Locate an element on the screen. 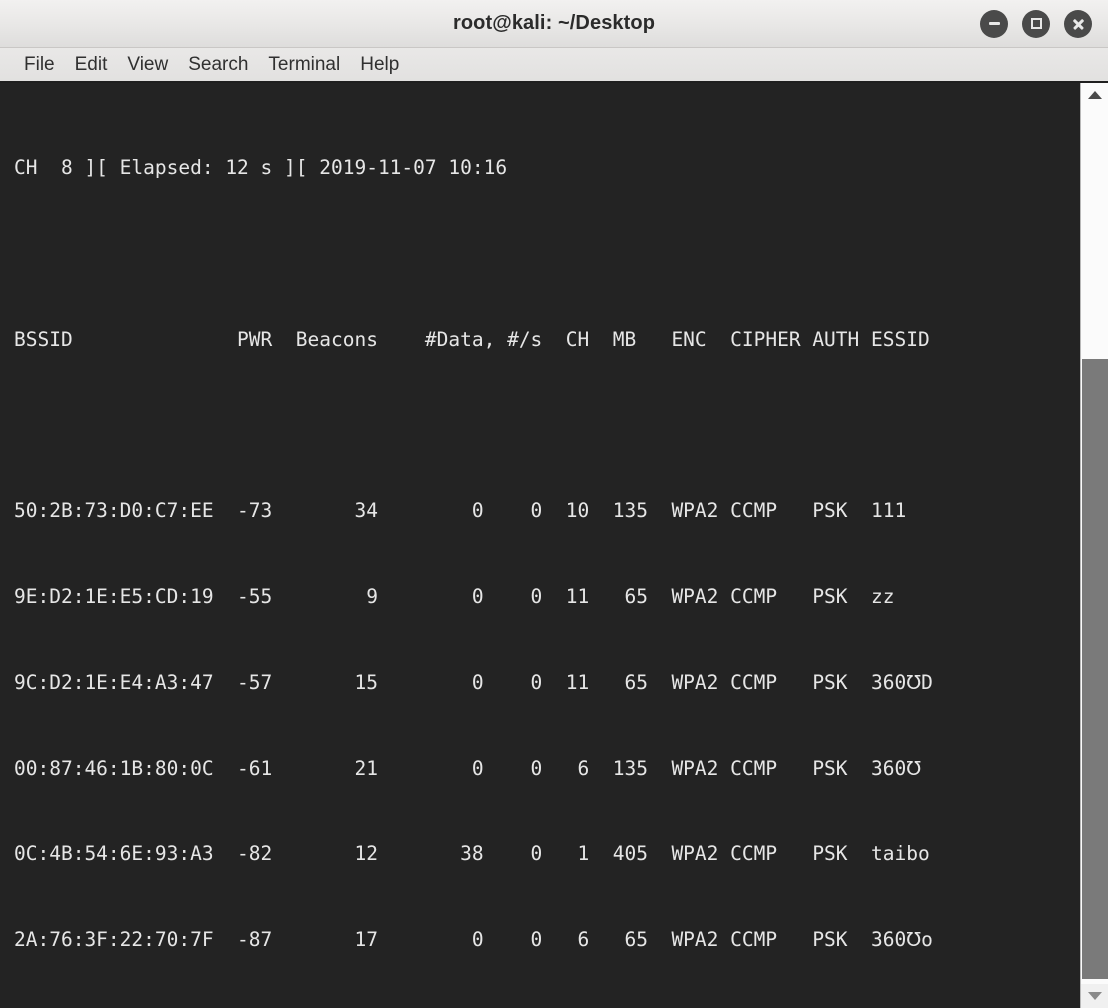 This screenshot has width=1108, height=1008. maximize-button is located at coordinates (1036, 23).